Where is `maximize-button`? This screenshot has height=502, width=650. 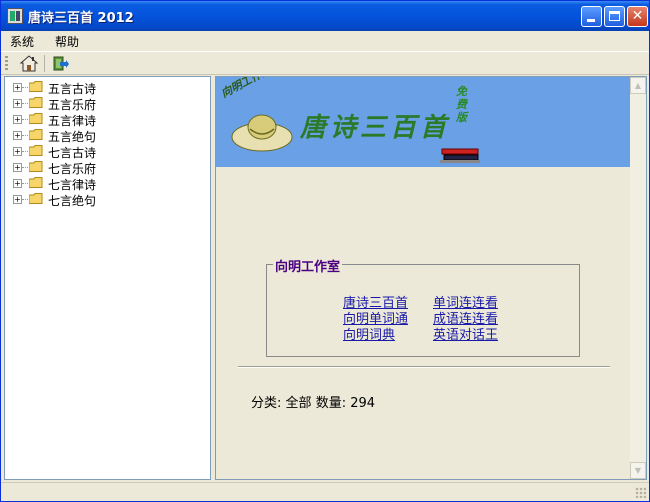 maximize-button is located at coordinates (614, 16).